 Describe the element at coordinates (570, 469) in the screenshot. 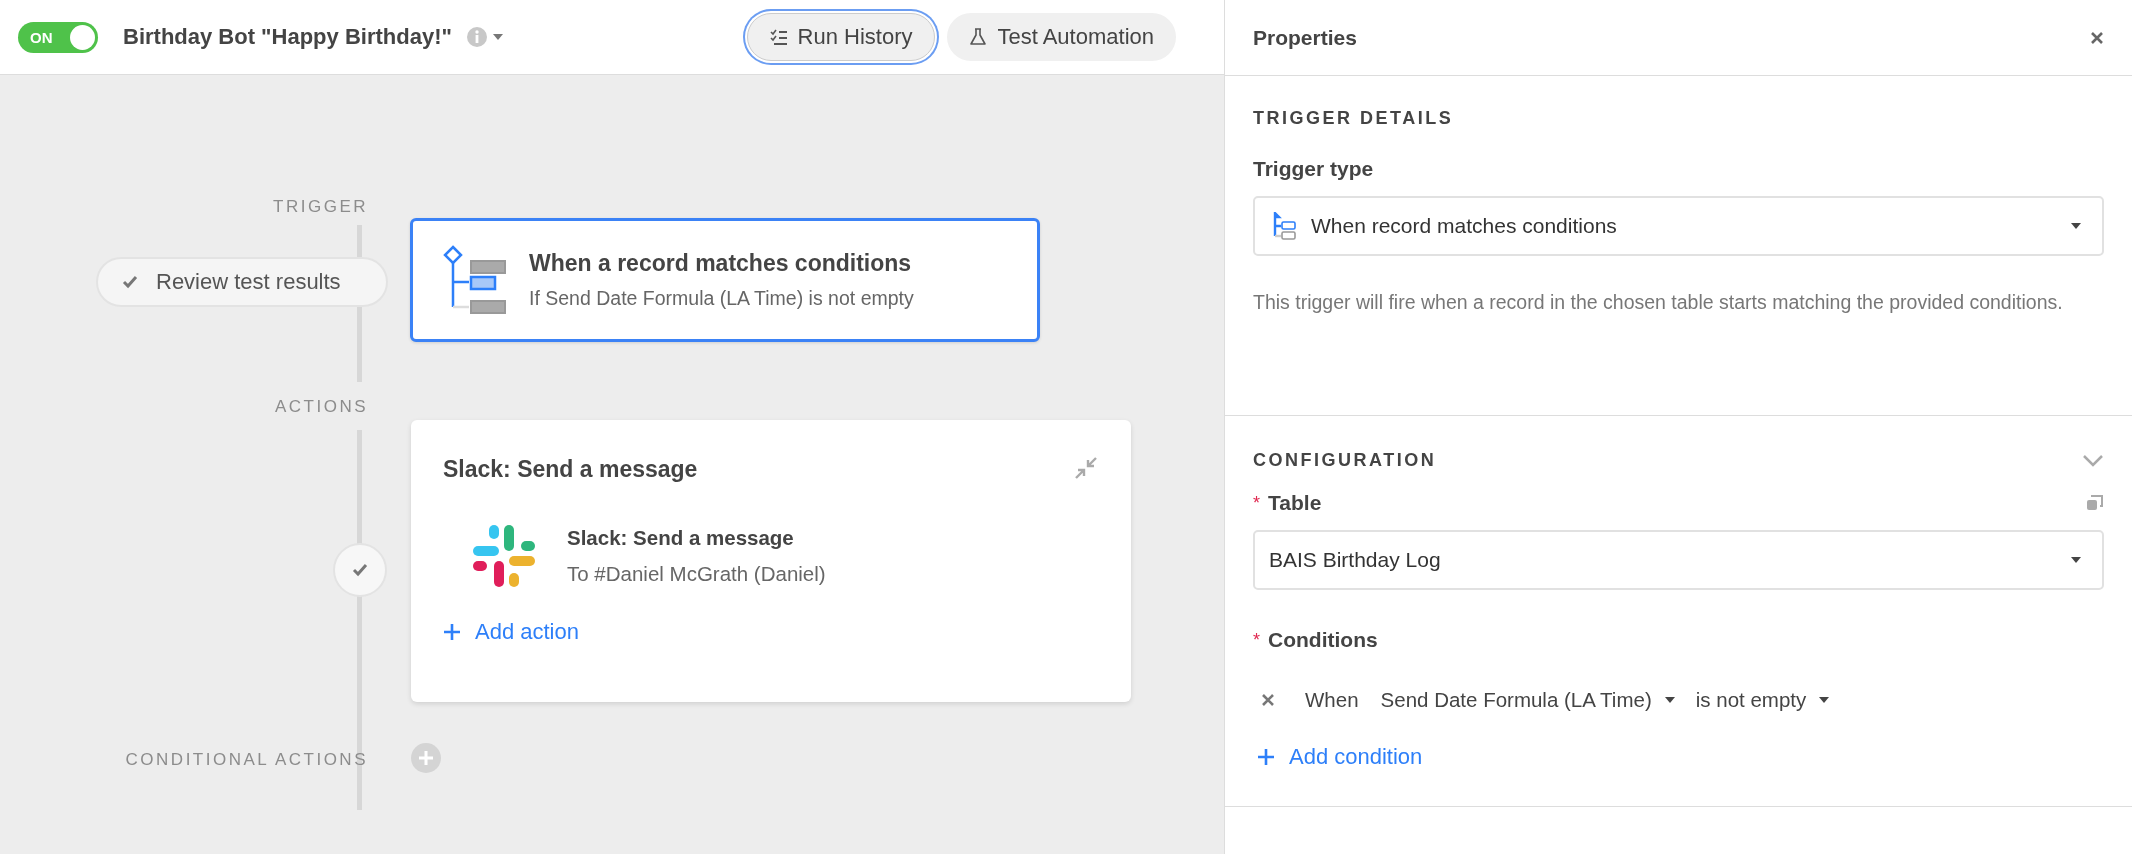

I see `action-card-title: Slack: Send a message` at that location.